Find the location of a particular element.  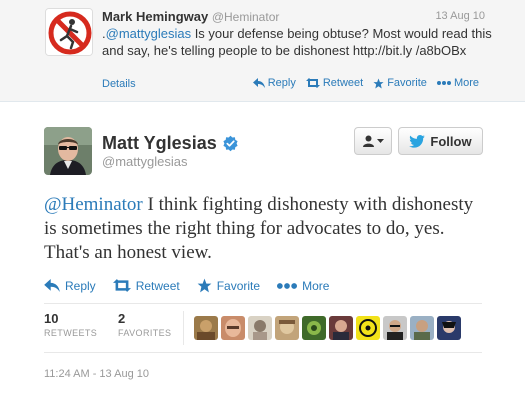

parent-reply-button: Reply is located at coordinates (274, 83).